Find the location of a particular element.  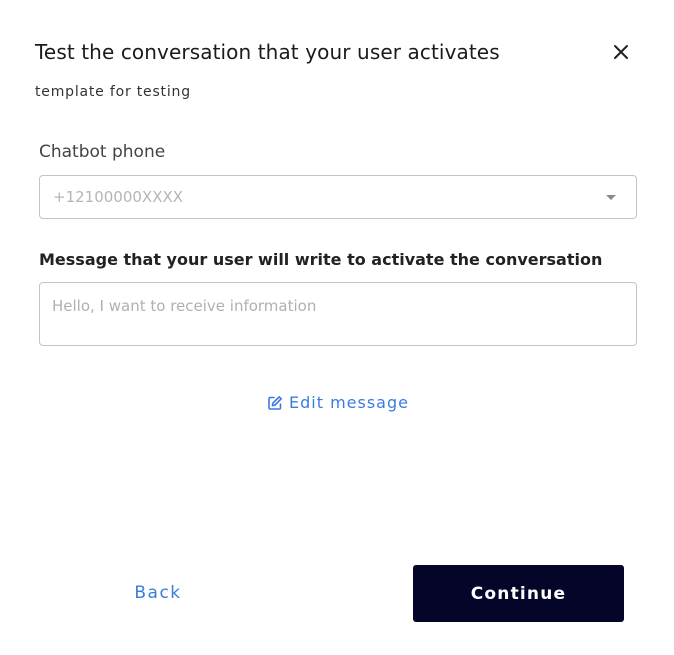

close-icon is located at coordinates (621, 52).